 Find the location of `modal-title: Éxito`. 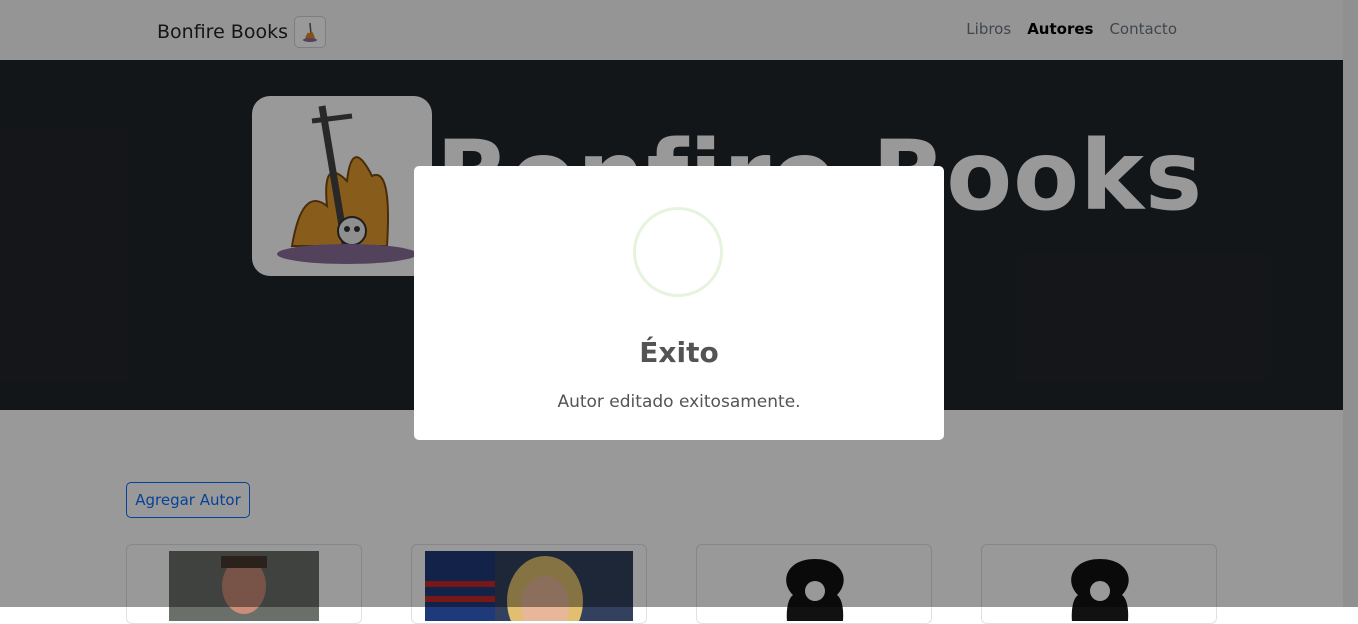

modal-title: Éxito is located at coordinates (679, 352).